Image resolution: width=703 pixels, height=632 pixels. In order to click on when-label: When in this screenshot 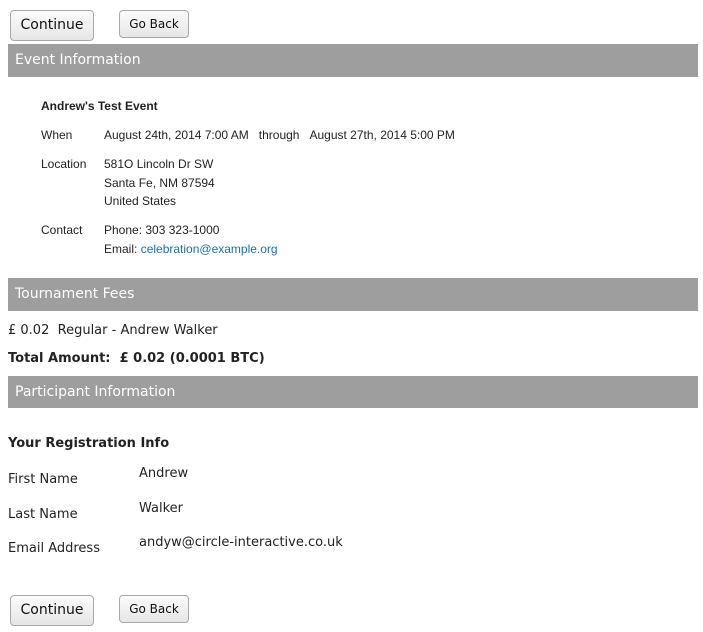, I will do `click(57, 135)`.